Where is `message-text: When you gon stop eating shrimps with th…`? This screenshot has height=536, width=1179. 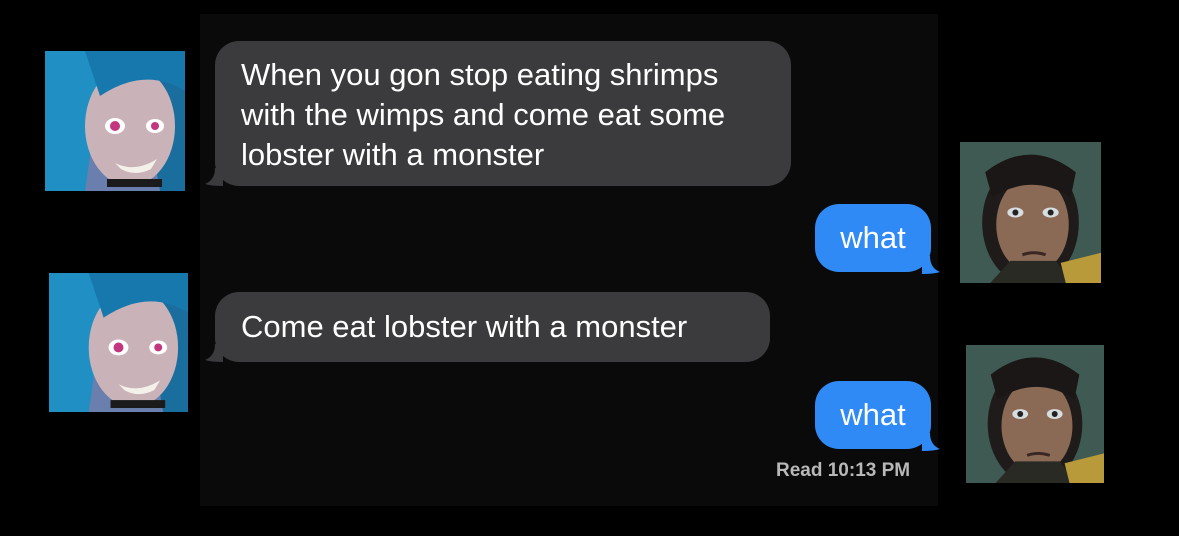 message-text: When you gon stop eating shrimps with th… is located at coordinates (483, 114).